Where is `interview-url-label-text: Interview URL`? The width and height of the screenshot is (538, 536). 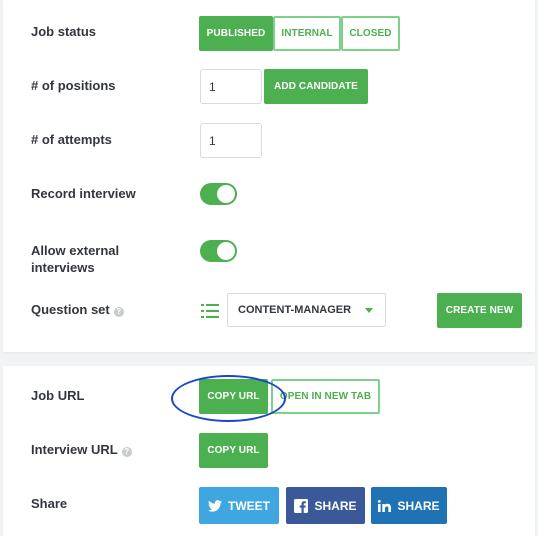
interview-url-label-text: Interview URL is located at coordinates (74, 449).